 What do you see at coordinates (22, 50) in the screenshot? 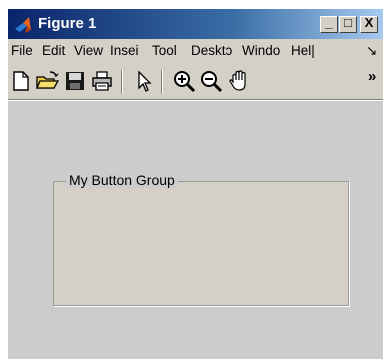
I see `menu-file: File` at bounding box center [22, 50].